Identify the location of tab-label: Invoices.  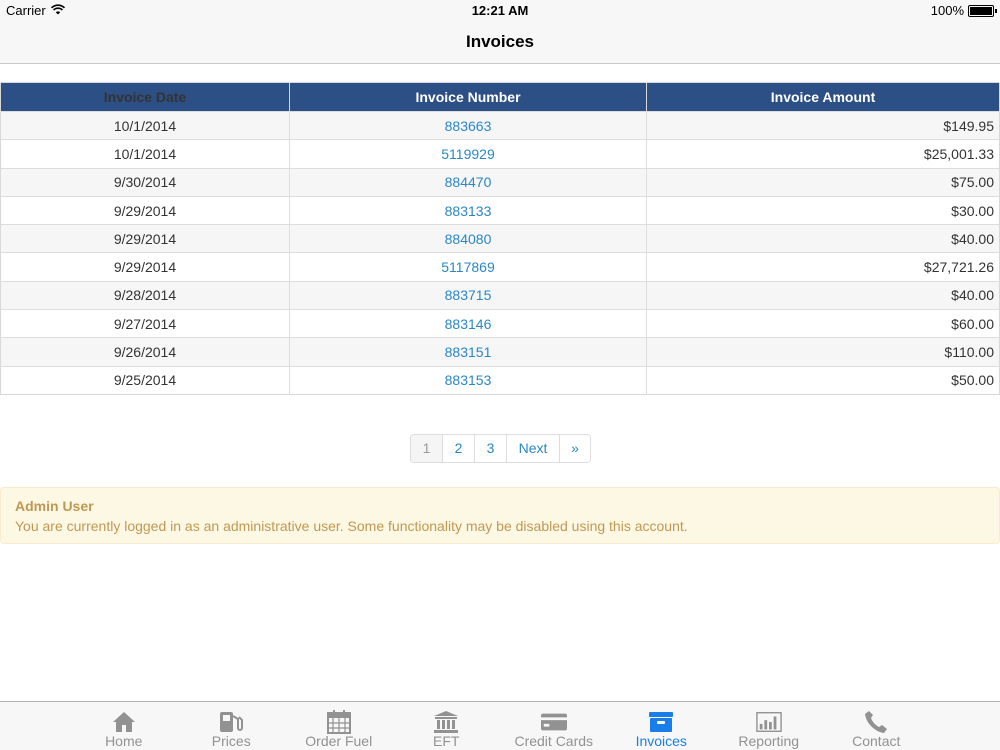
(661, 741).